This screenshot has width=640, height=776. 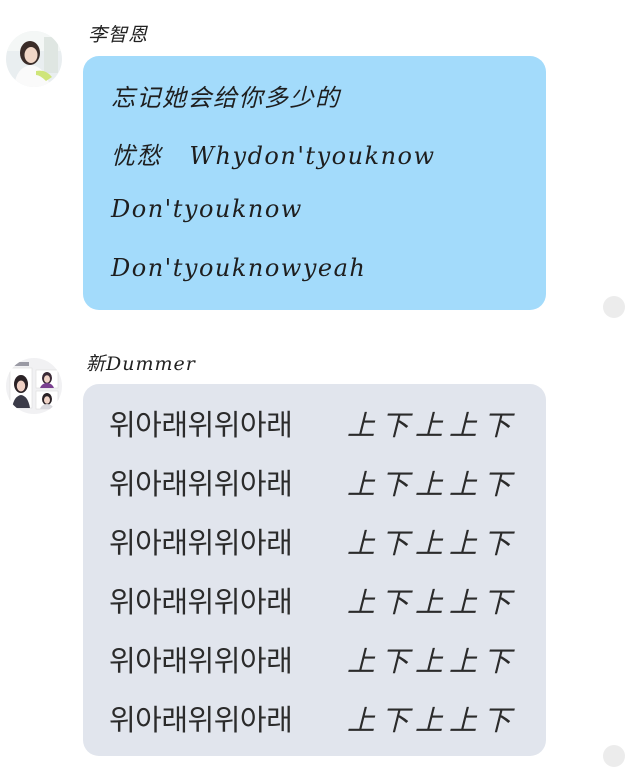 I want to click on avatar-collage-icon, so click(x=34, y=386).